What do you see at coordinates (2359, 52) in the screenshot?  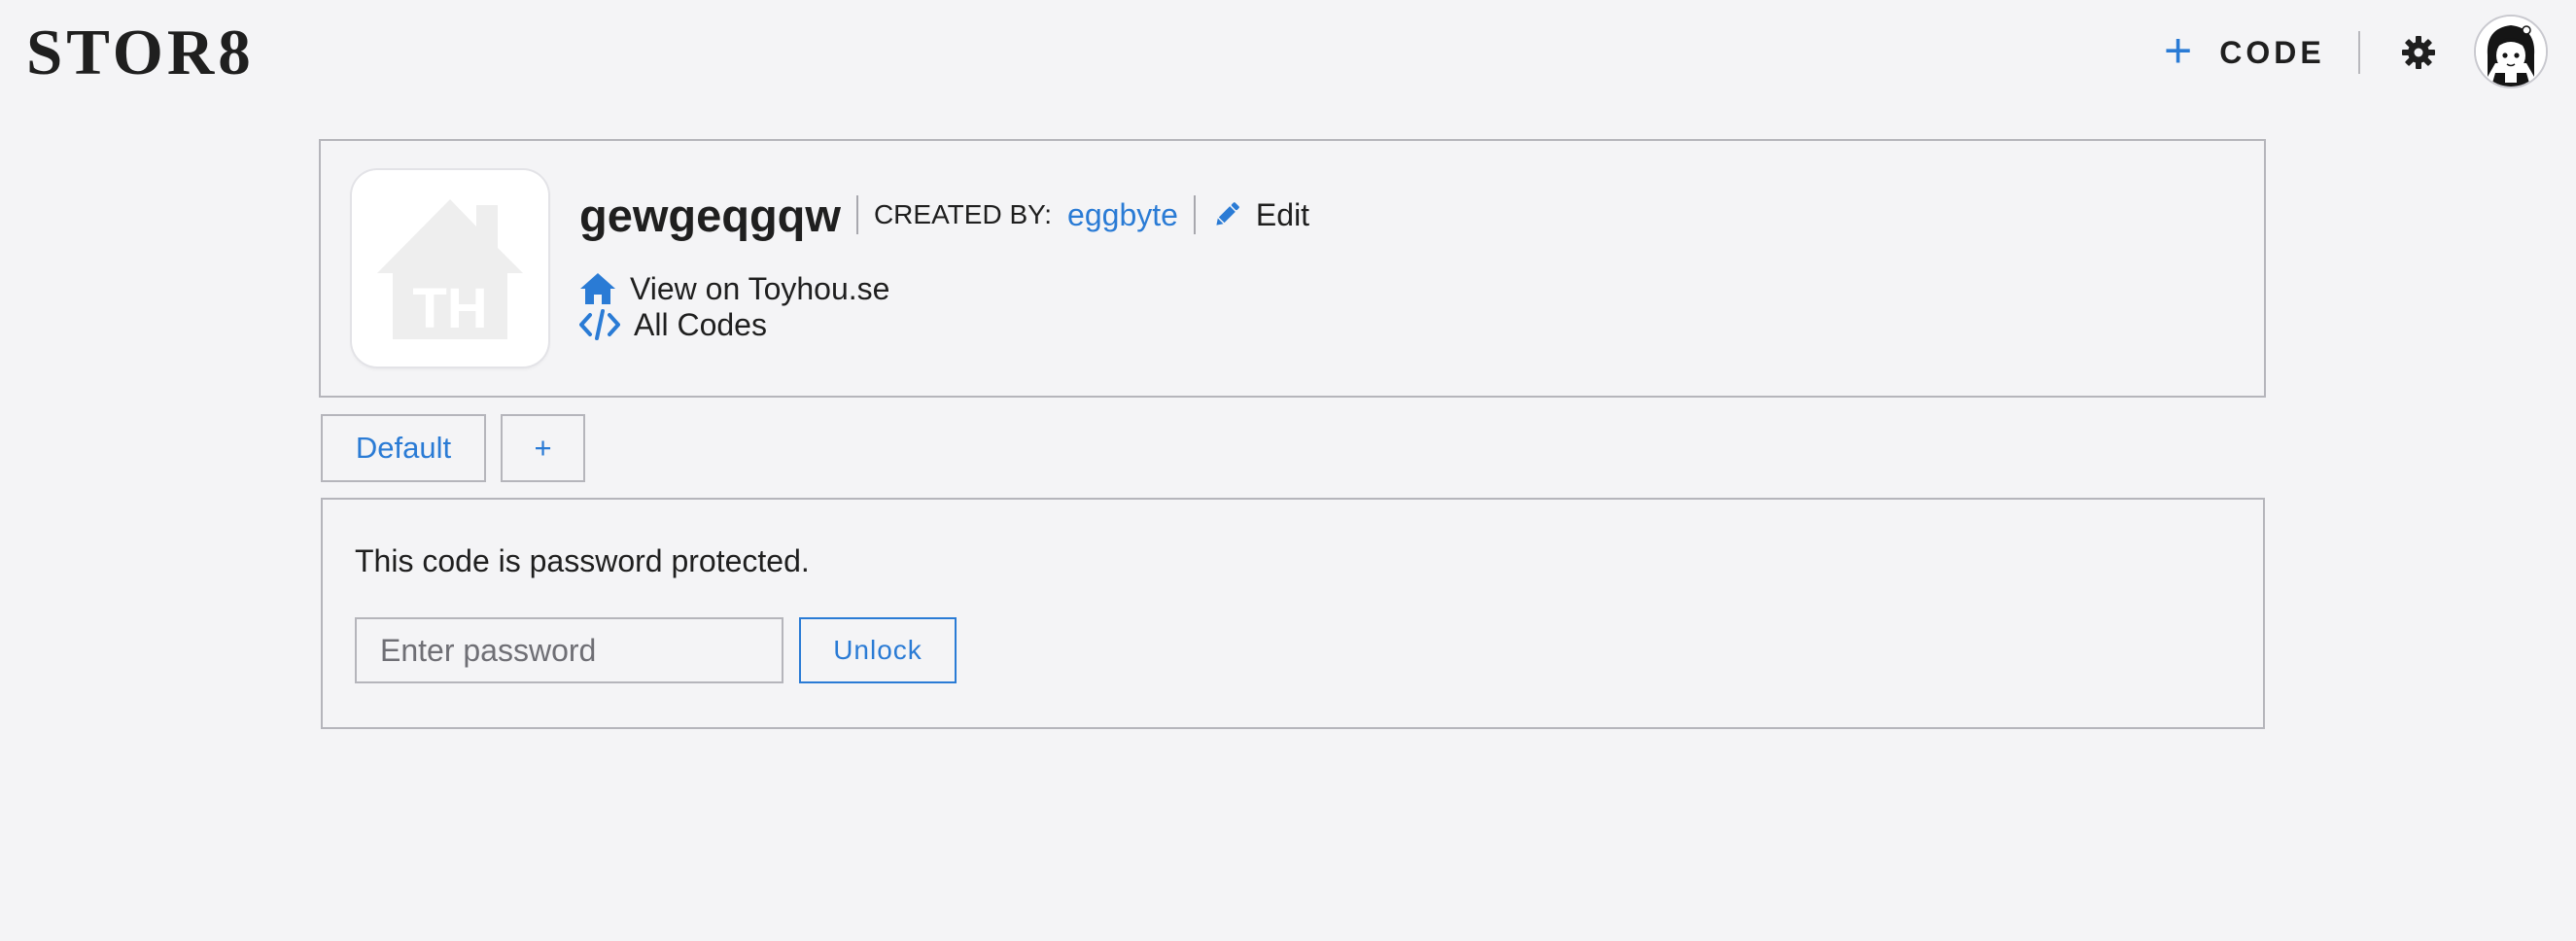 I see `nav-divider` at bounding box center [2359, 52].